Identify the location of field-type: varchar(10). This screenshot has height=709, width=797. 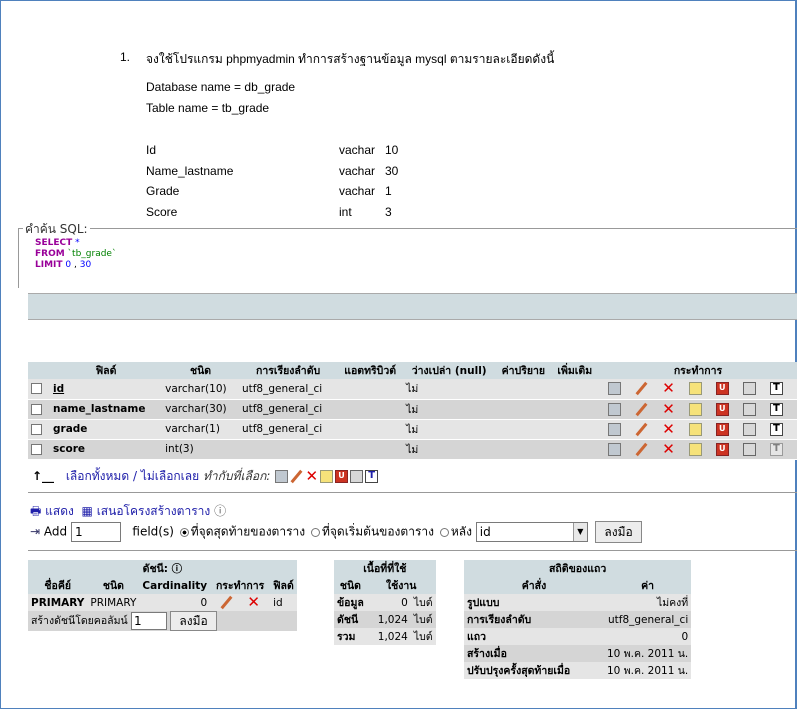
(200, 389).